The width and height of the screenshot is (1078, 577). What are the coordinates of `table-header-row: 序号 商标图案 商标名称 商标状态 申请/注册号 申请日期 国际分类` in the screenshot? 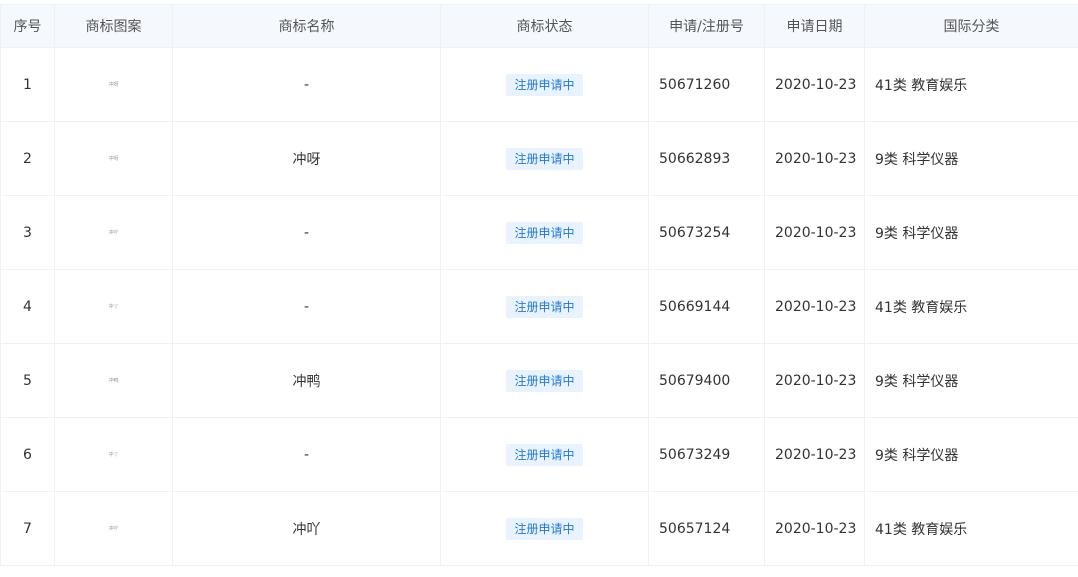 It's located at (539, 26).